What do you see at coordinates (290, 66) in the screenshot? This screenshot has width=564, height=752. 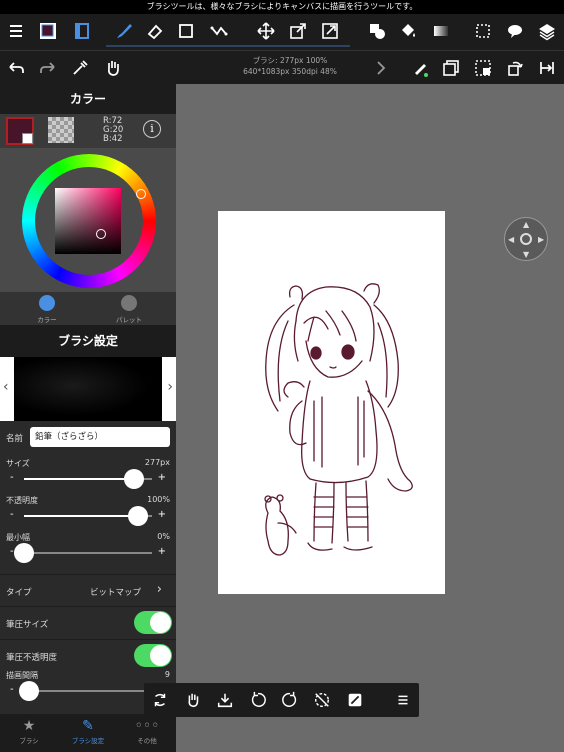 I see `brush-info: ブラシ: 277px 100% 640*1083px 350dpi 48%` at bounding box center [290, 66].